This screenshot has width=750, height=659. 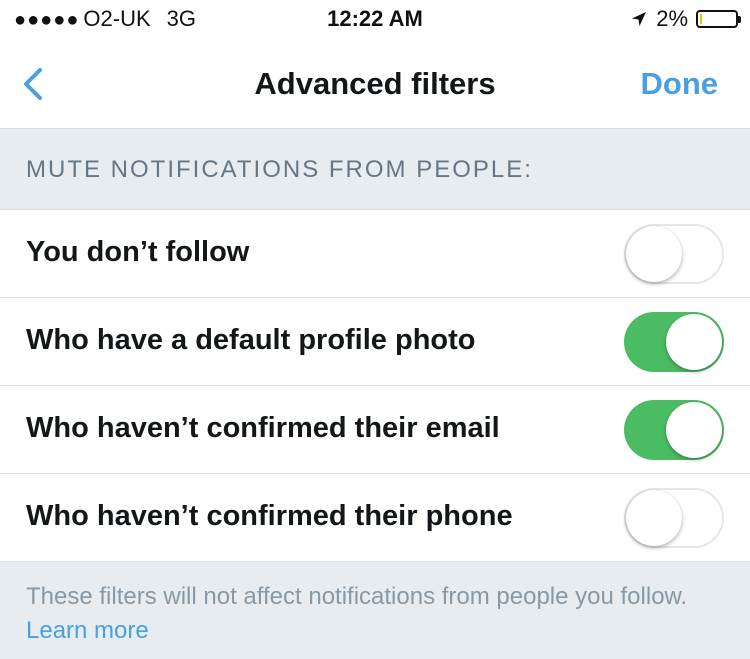 I want to click on filter-label: Who haven’t confirmed their phone, so click(x=269, y=516).